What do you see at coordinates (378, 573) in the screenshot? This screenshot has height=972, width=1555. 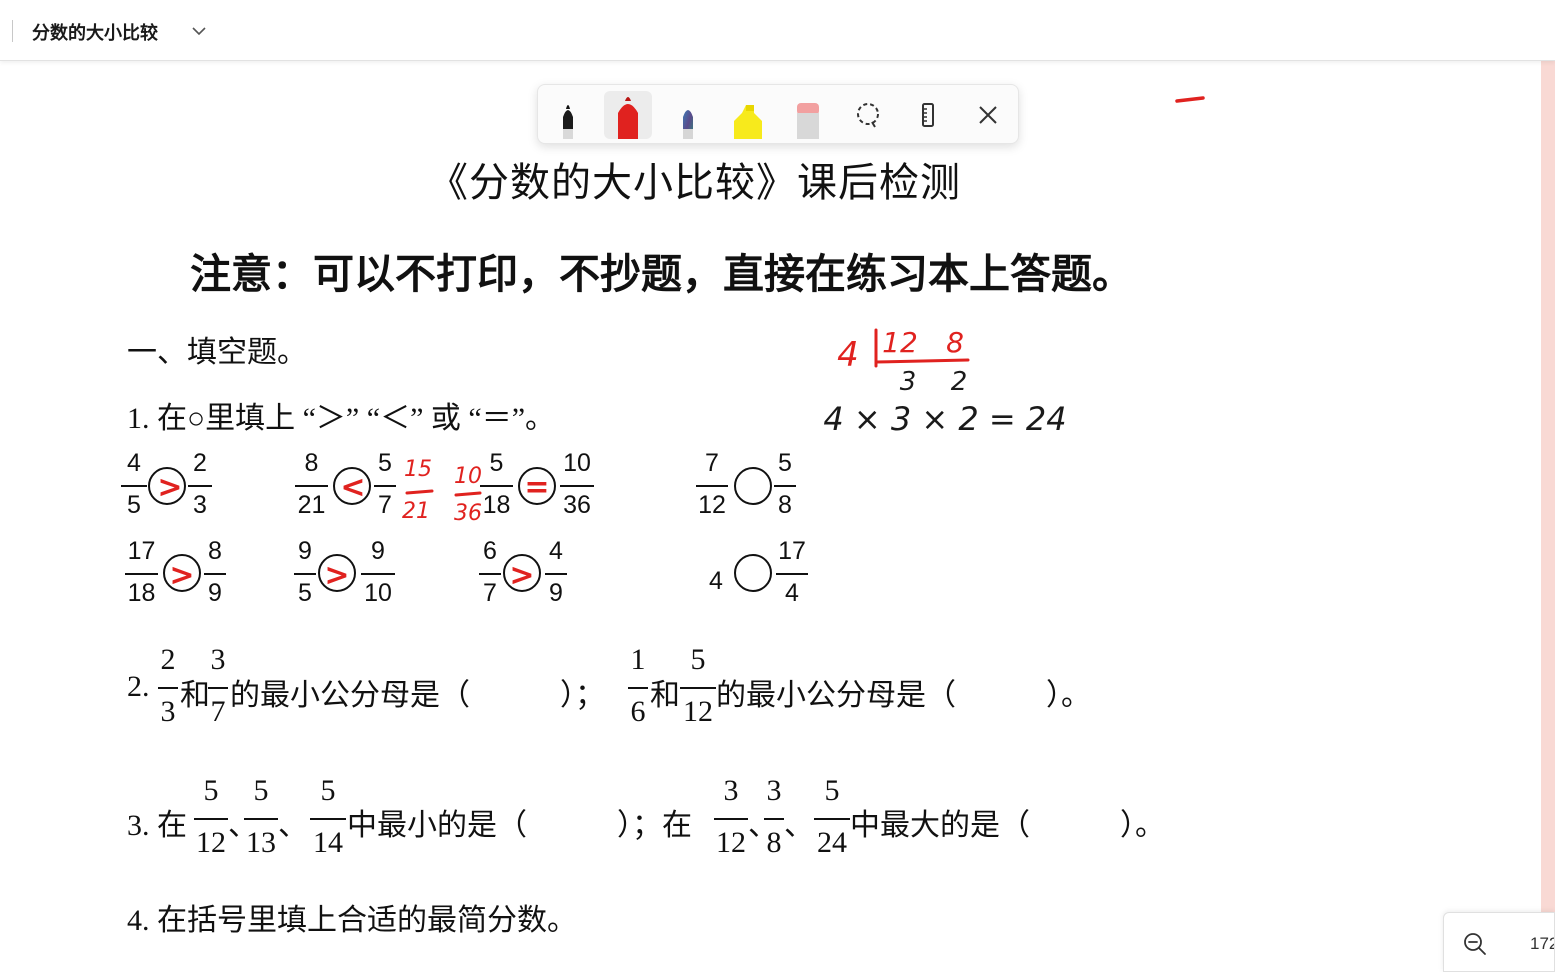 I see `fraction: 9 10` at bounding box center [378, 573].